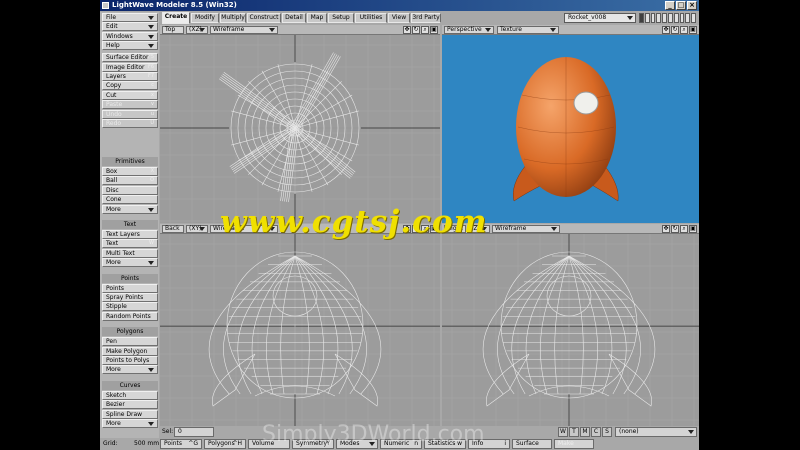 The height and width of the screenshot is (450, 800). What do you see at coordinates (130, 297) in the screenshot?
I see `tool-button: Spray Points` at bounding box center [130, 297].